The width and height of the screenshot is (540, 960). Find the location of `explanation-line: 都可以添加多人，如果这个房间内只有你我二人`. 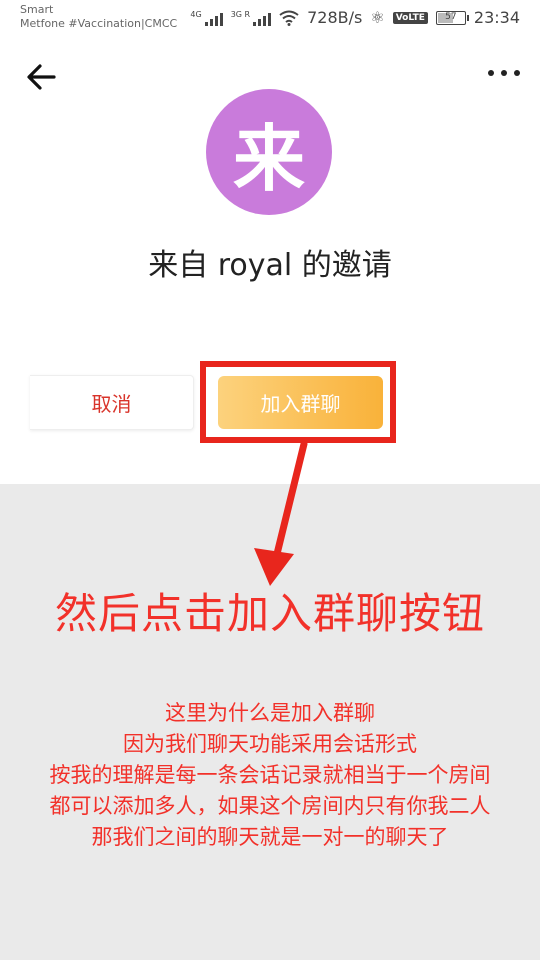

explanation-line: 都可以添加多人，如果这个房间内只有你我二人 is located at coordinates (270, 806).